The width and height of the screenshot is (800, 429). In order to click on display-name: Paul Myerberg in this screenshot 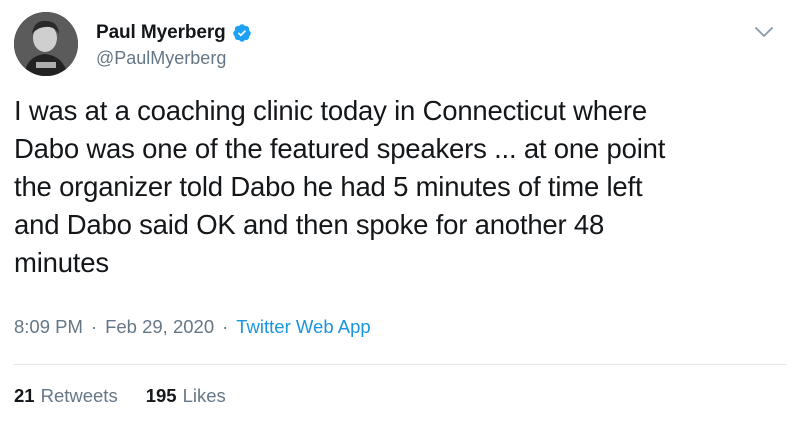, I will do `click(161, 33)`.